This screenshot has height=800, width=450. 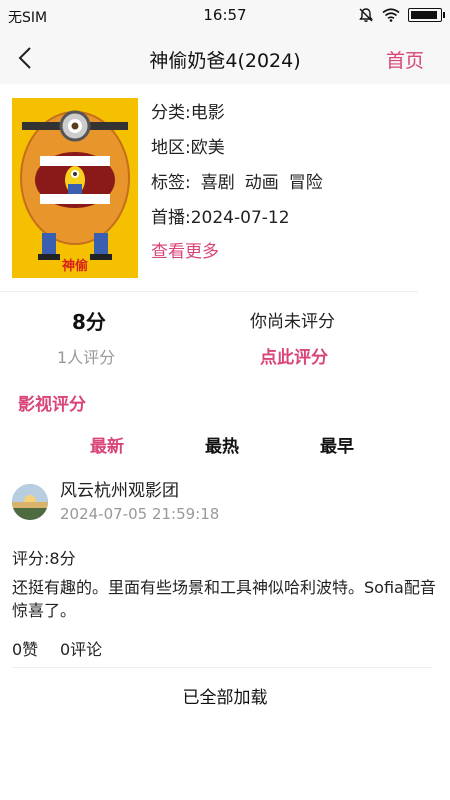 What do you see at coordinates (292, 322) in the screenshot?
I see `user-rating-status: 你尚未评分` at bounding box center [292, 322].